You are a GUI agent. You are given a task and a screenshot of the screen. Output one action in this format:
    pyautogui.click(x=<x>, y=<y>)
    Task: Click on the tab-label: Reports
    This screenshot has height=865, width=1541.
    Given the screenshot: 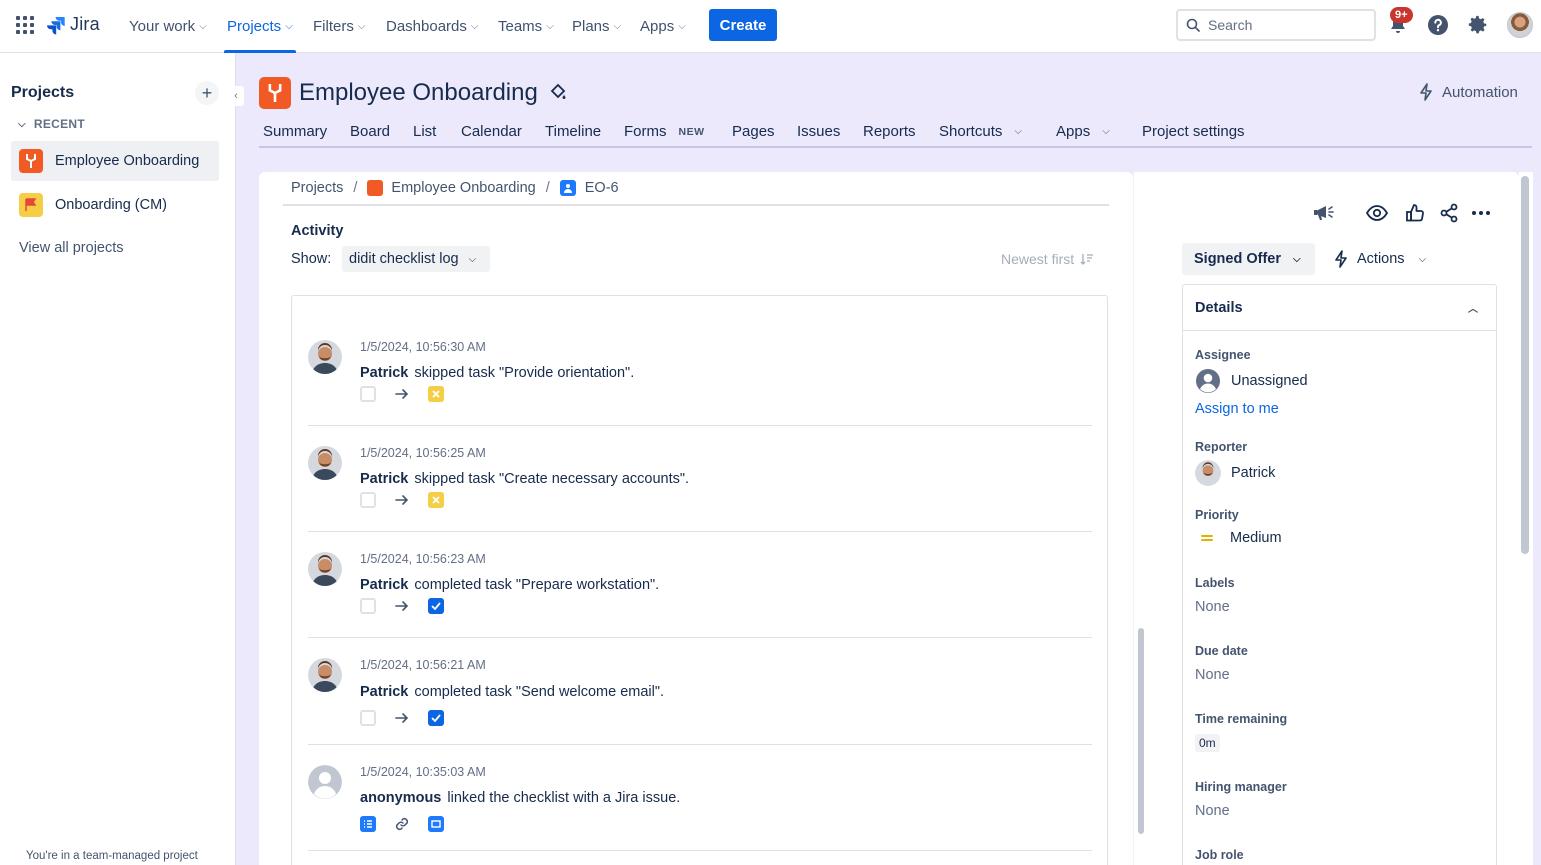 What is the action you would take?
    pyautogui.click(x=889, y=131)
    